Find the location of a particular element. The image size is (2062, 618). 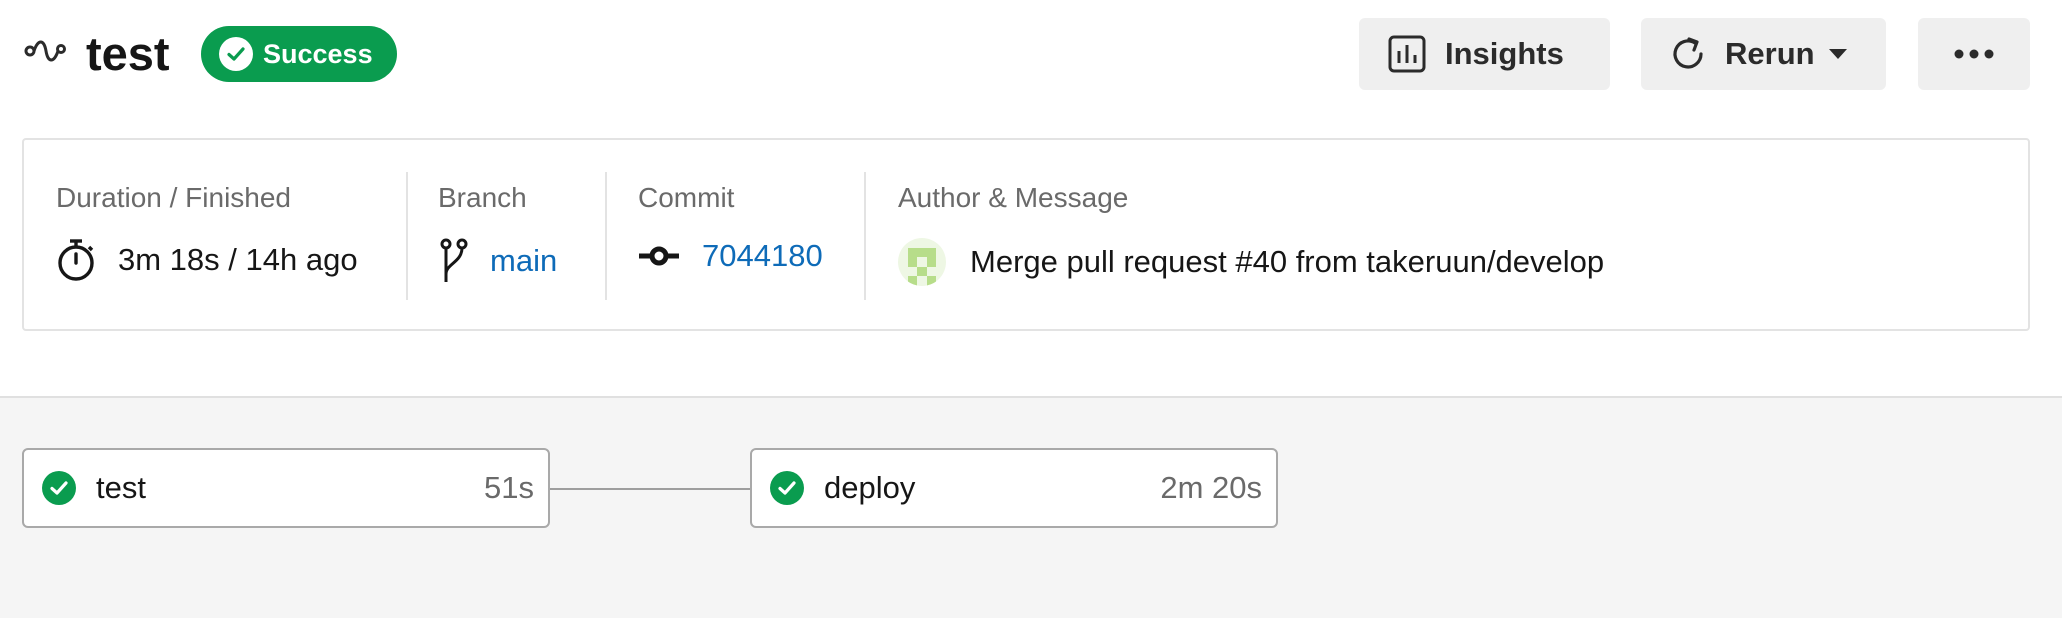

workflow-icon is located at coordinates (45, 51).